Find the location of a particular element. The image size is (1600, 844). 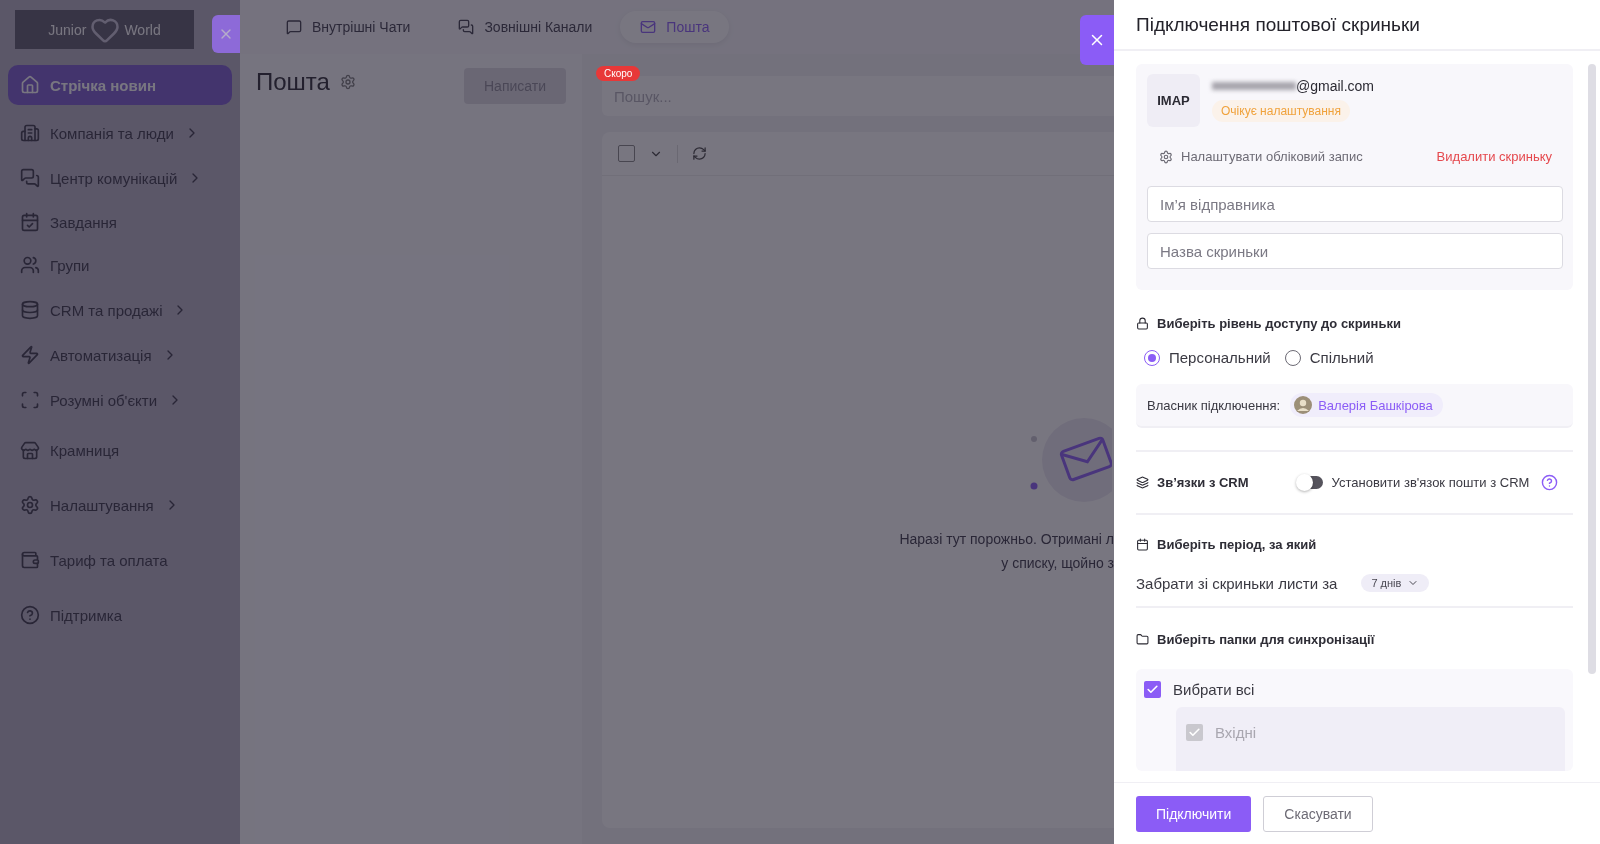

period-label: Забрати зі скриньки листи за is located at coordinates (1237, 583).